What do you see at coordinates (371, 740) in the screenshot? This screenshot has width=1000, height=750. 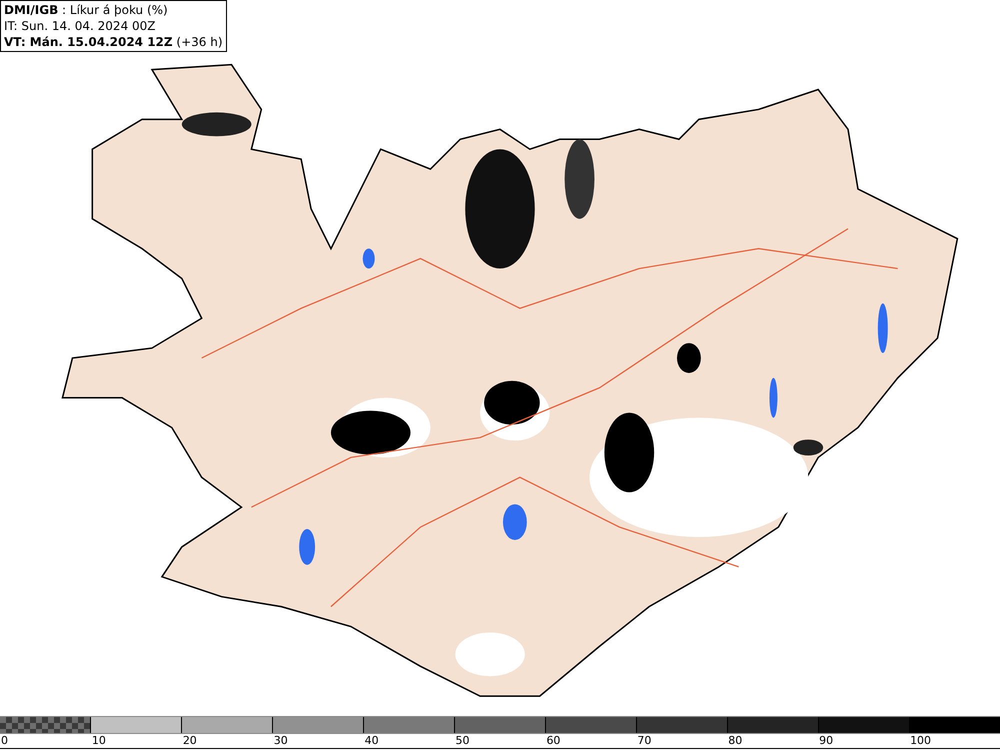 I see `legend-tick-label: 40` at bounding box center [371, 740].